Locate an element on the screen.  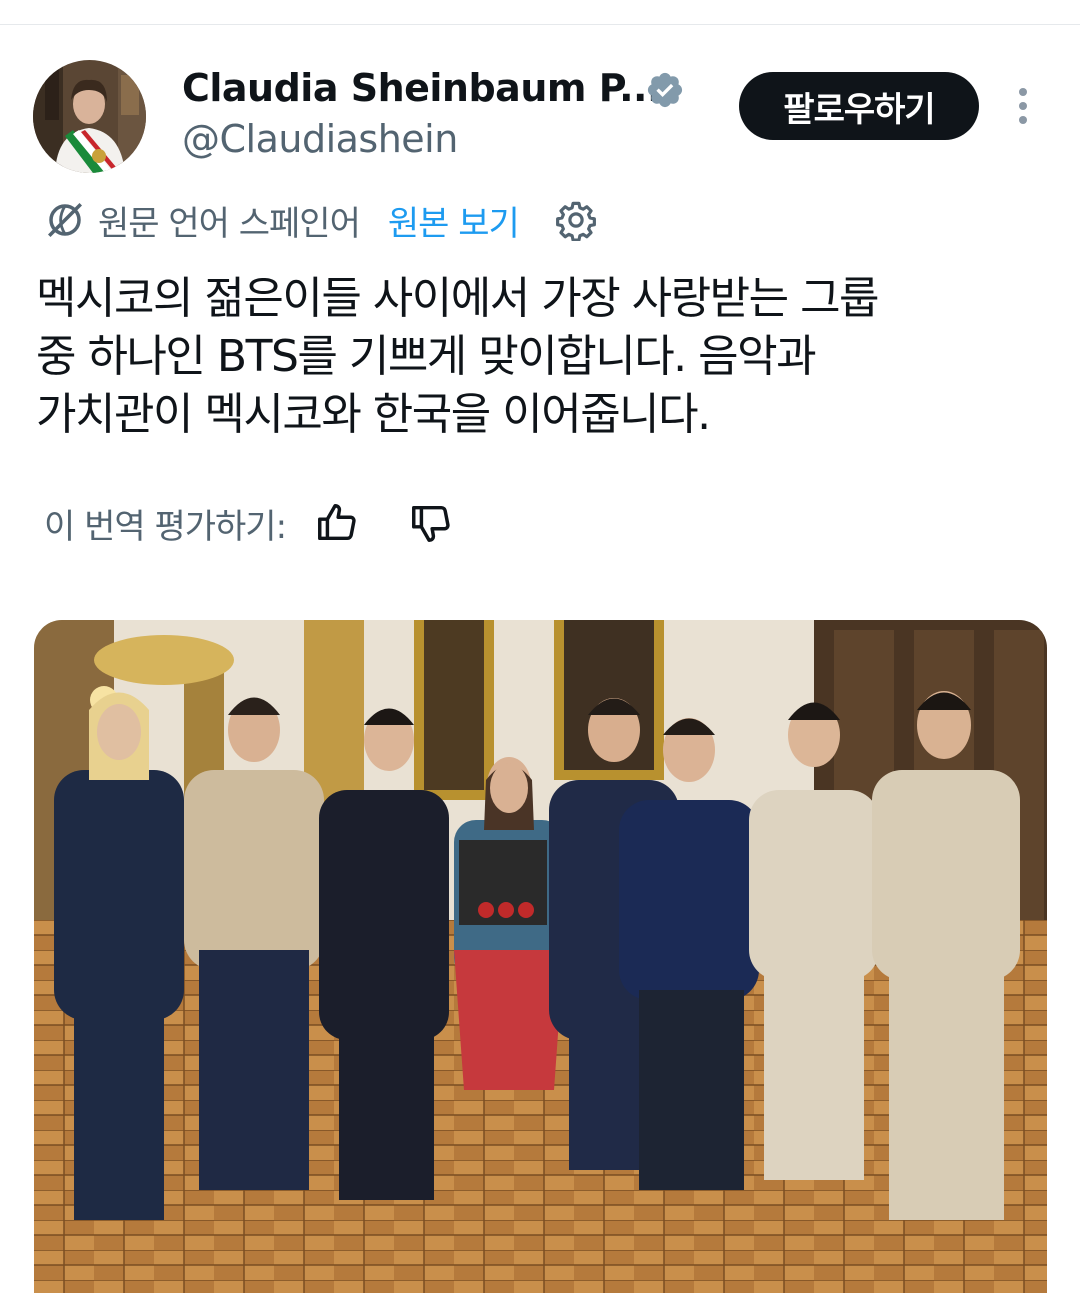
translation-bar: 원문 언어 스페인어 원본 보기 is located at coordinates (320, 220).